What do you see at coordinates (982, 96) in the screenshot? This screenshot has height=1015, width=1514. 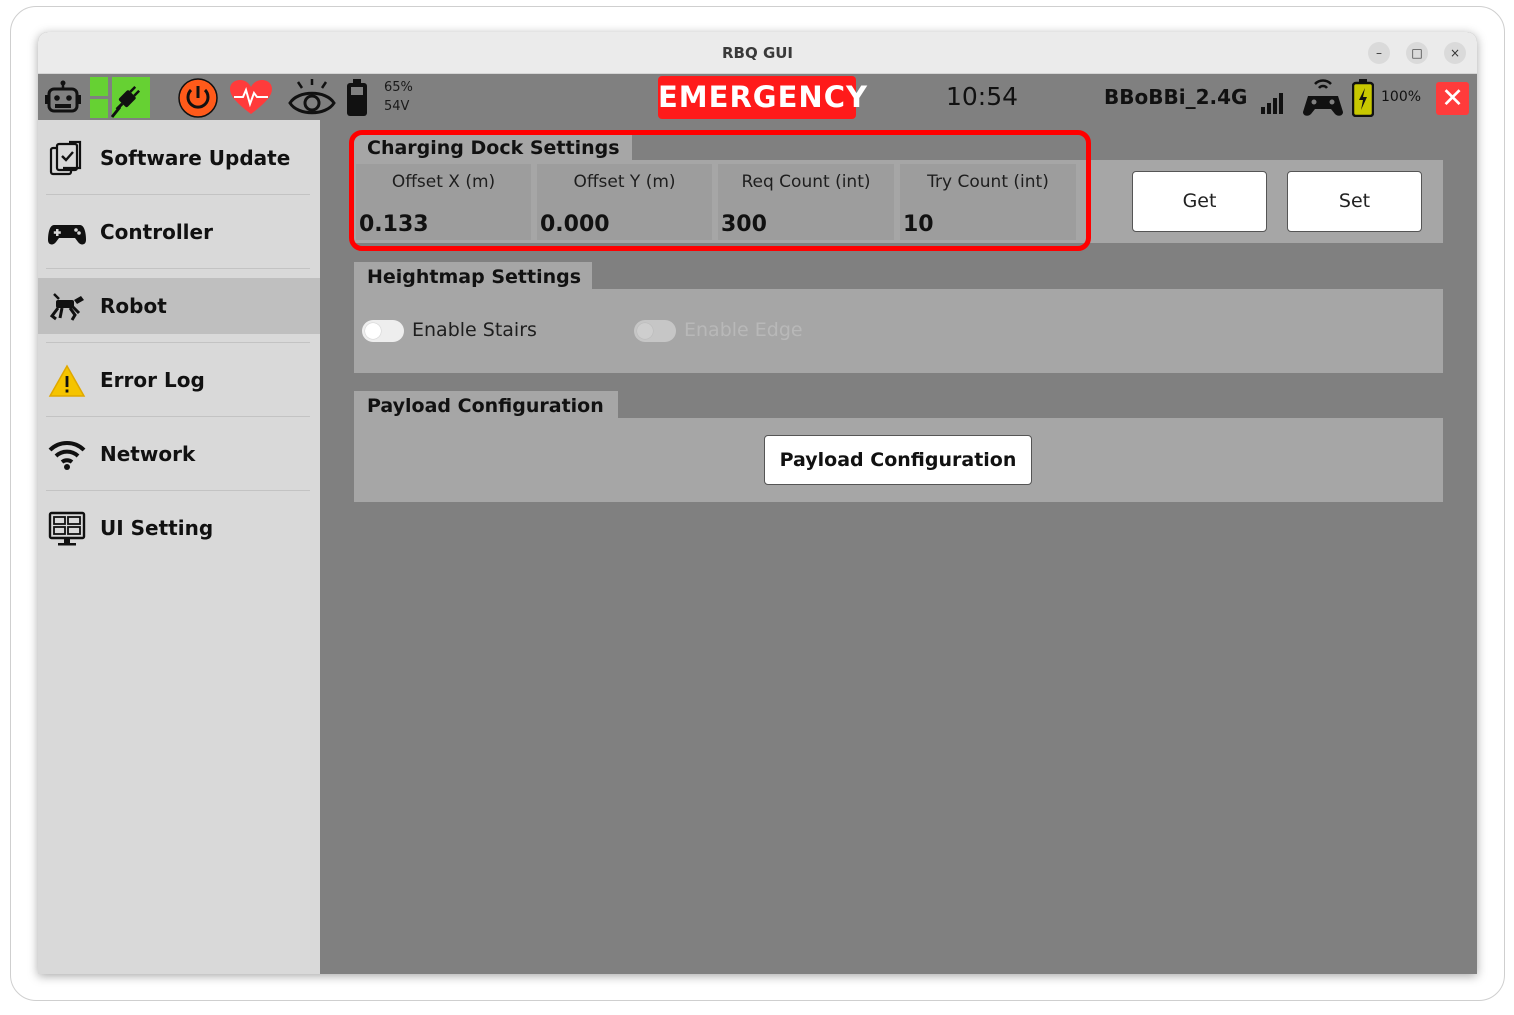 I see `clock: 10:54` at bounding box center [982, 96].